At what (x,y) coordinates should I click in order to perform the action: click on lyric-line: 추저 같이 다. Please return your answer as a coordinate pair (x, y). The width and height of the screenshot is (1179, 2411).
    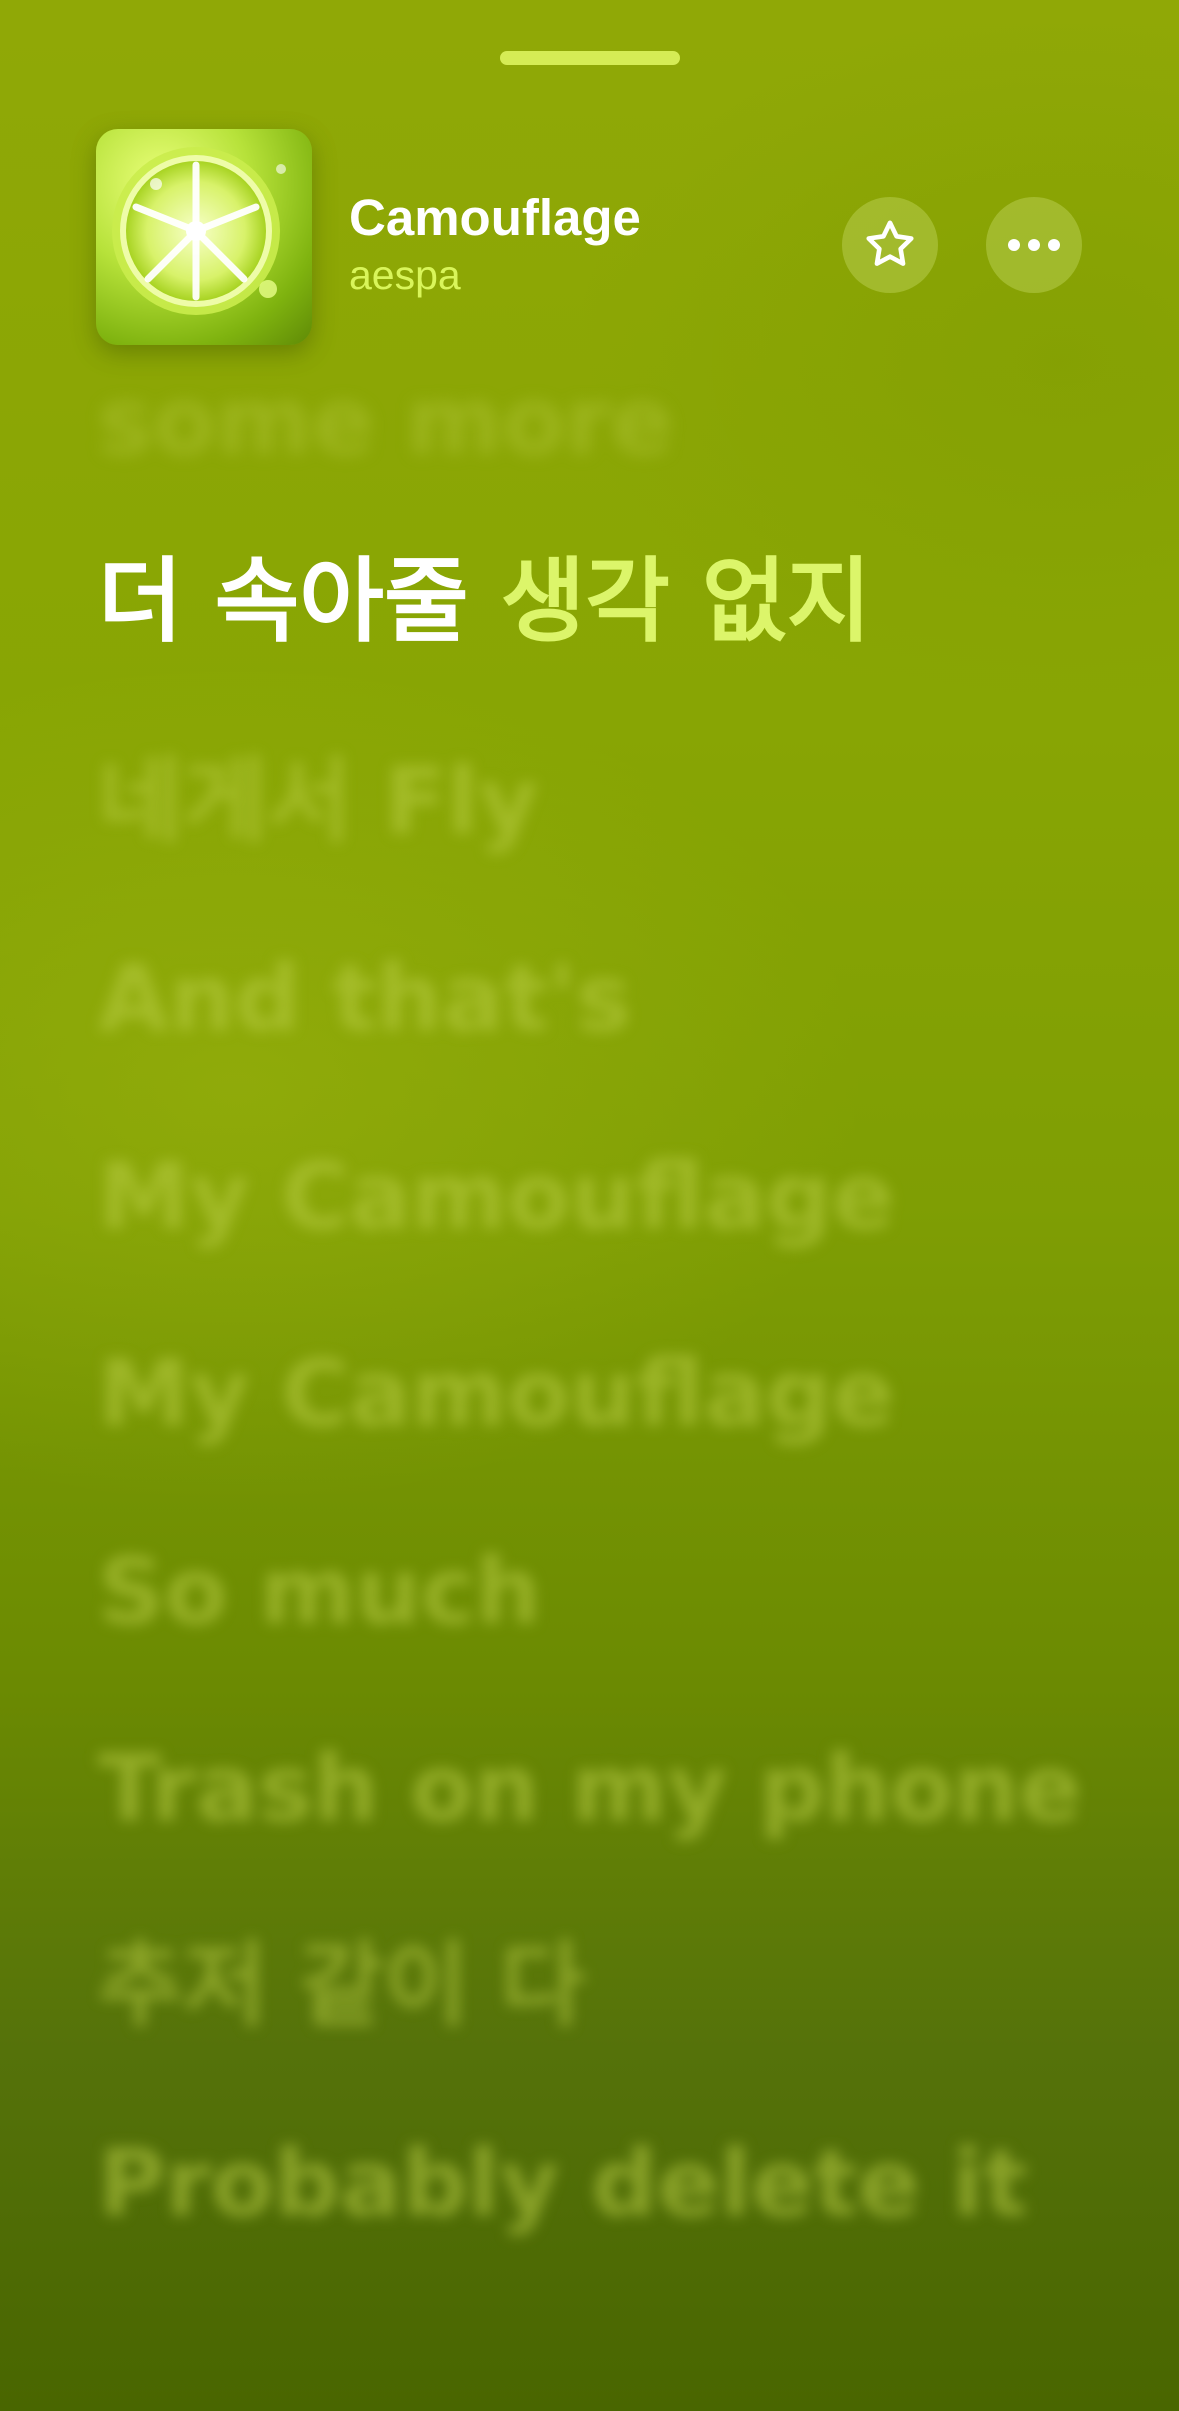
    Looking at the image, I should click on (341, 1986).